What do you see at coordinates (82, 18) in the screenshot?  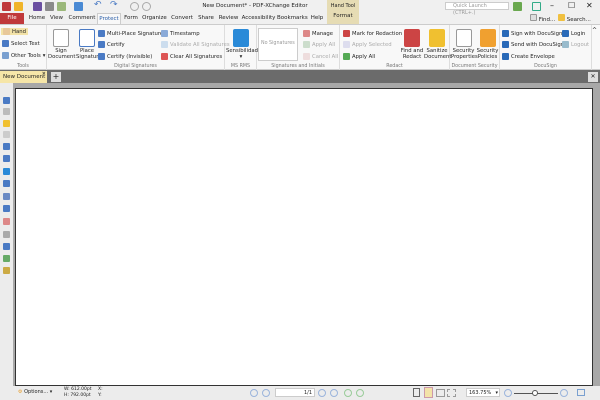 I see `tab-comment: Comment` at bounding box center [82, 18].